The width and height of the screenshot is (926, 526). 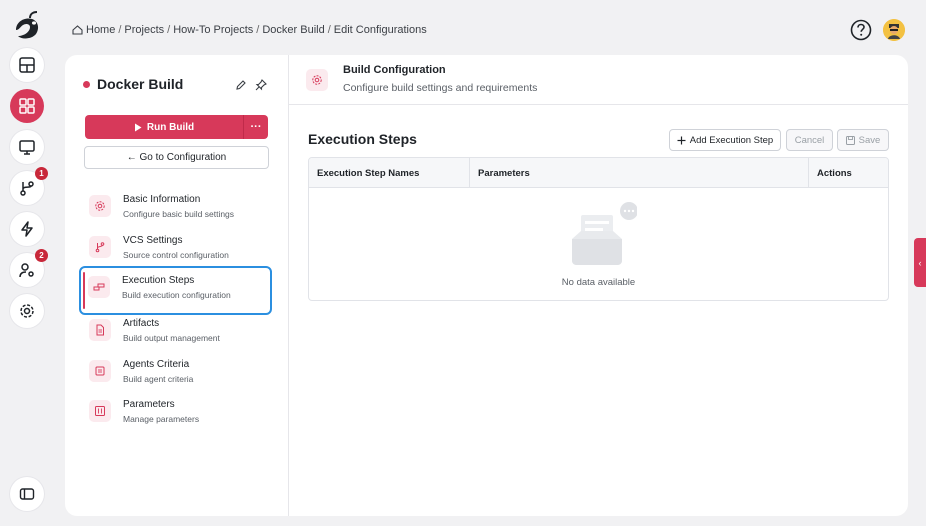 I want to click on empty-inbox-icon, so click(x=602, y=238).